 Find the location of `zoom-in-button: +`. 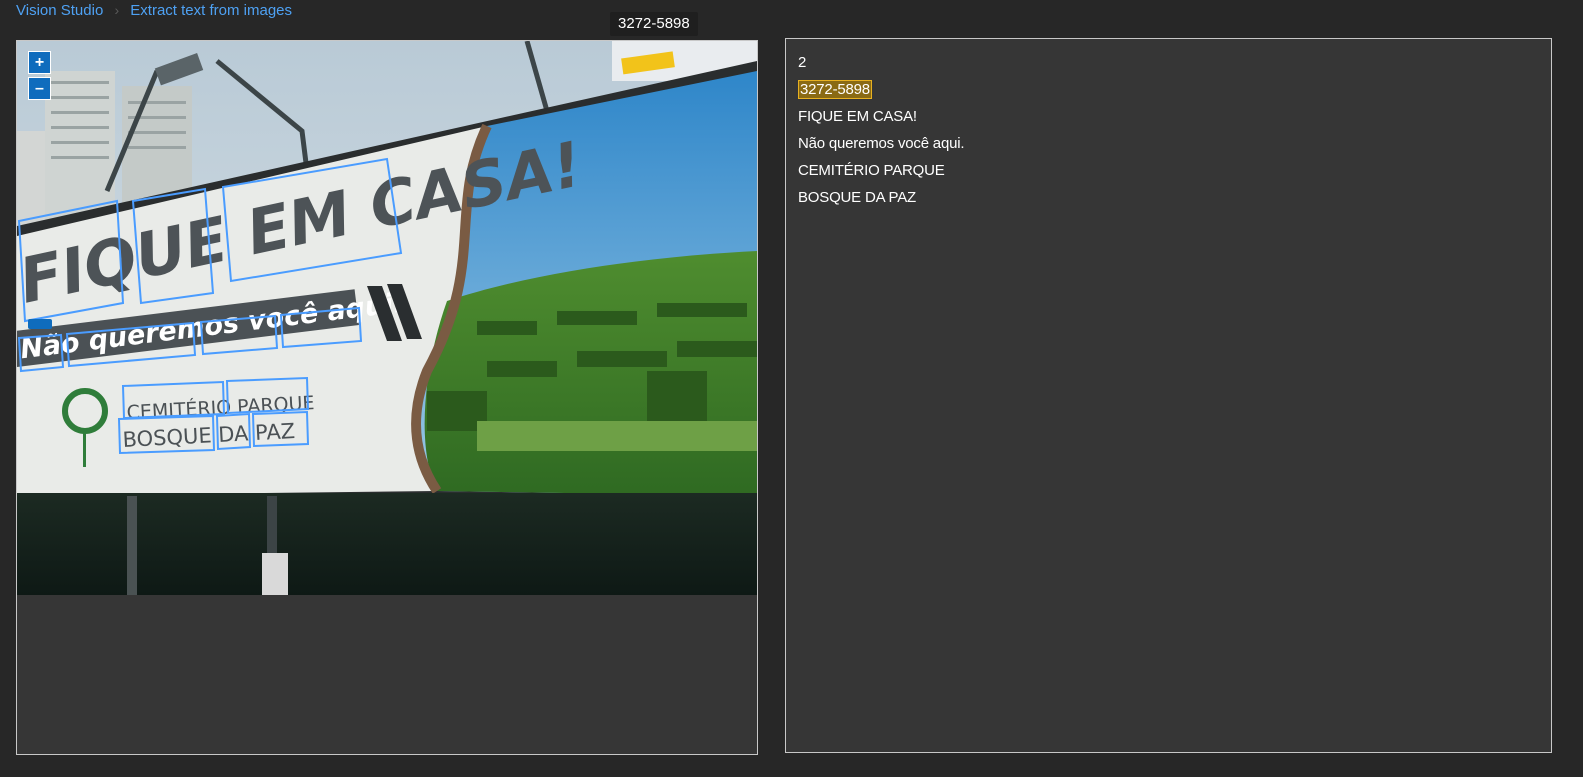

zoom-in-button: + is located at coordinates (39, 62).